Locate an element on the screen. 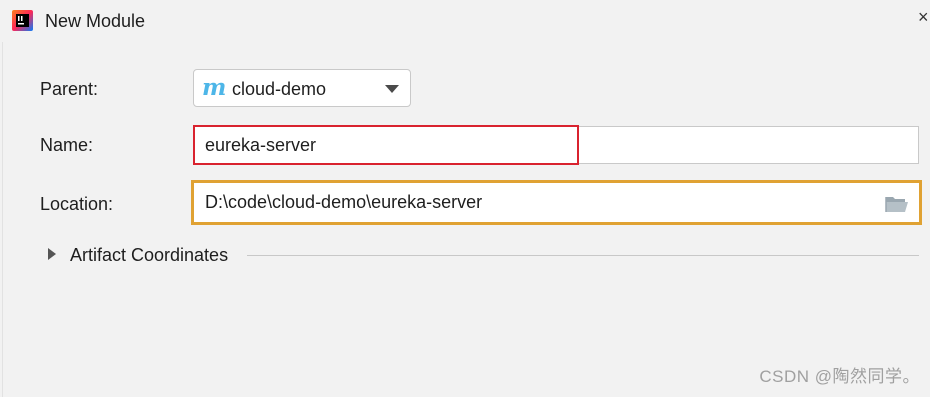  close-icon: × is located at coordinates (924, 17).